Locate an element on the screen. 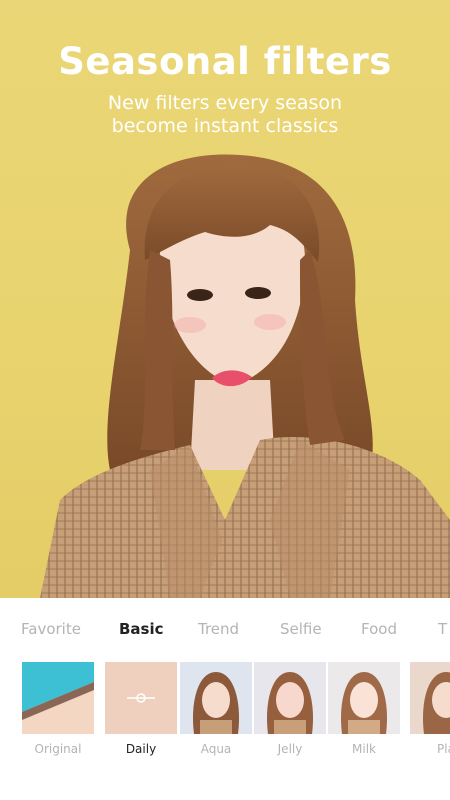 Image resolution: width=450 pixels, height=800 pixels. subtitle-line-1: New filters every season is located at coordinates (225, 103).